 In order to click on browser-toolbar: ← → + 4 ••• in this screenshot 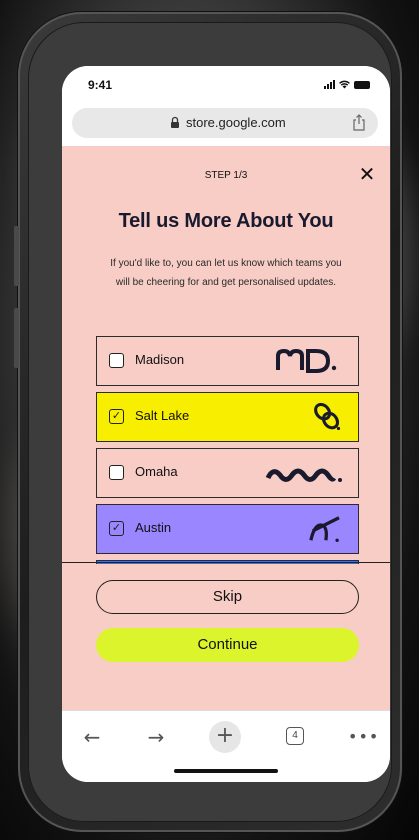, I will do `click(226, 746)`.